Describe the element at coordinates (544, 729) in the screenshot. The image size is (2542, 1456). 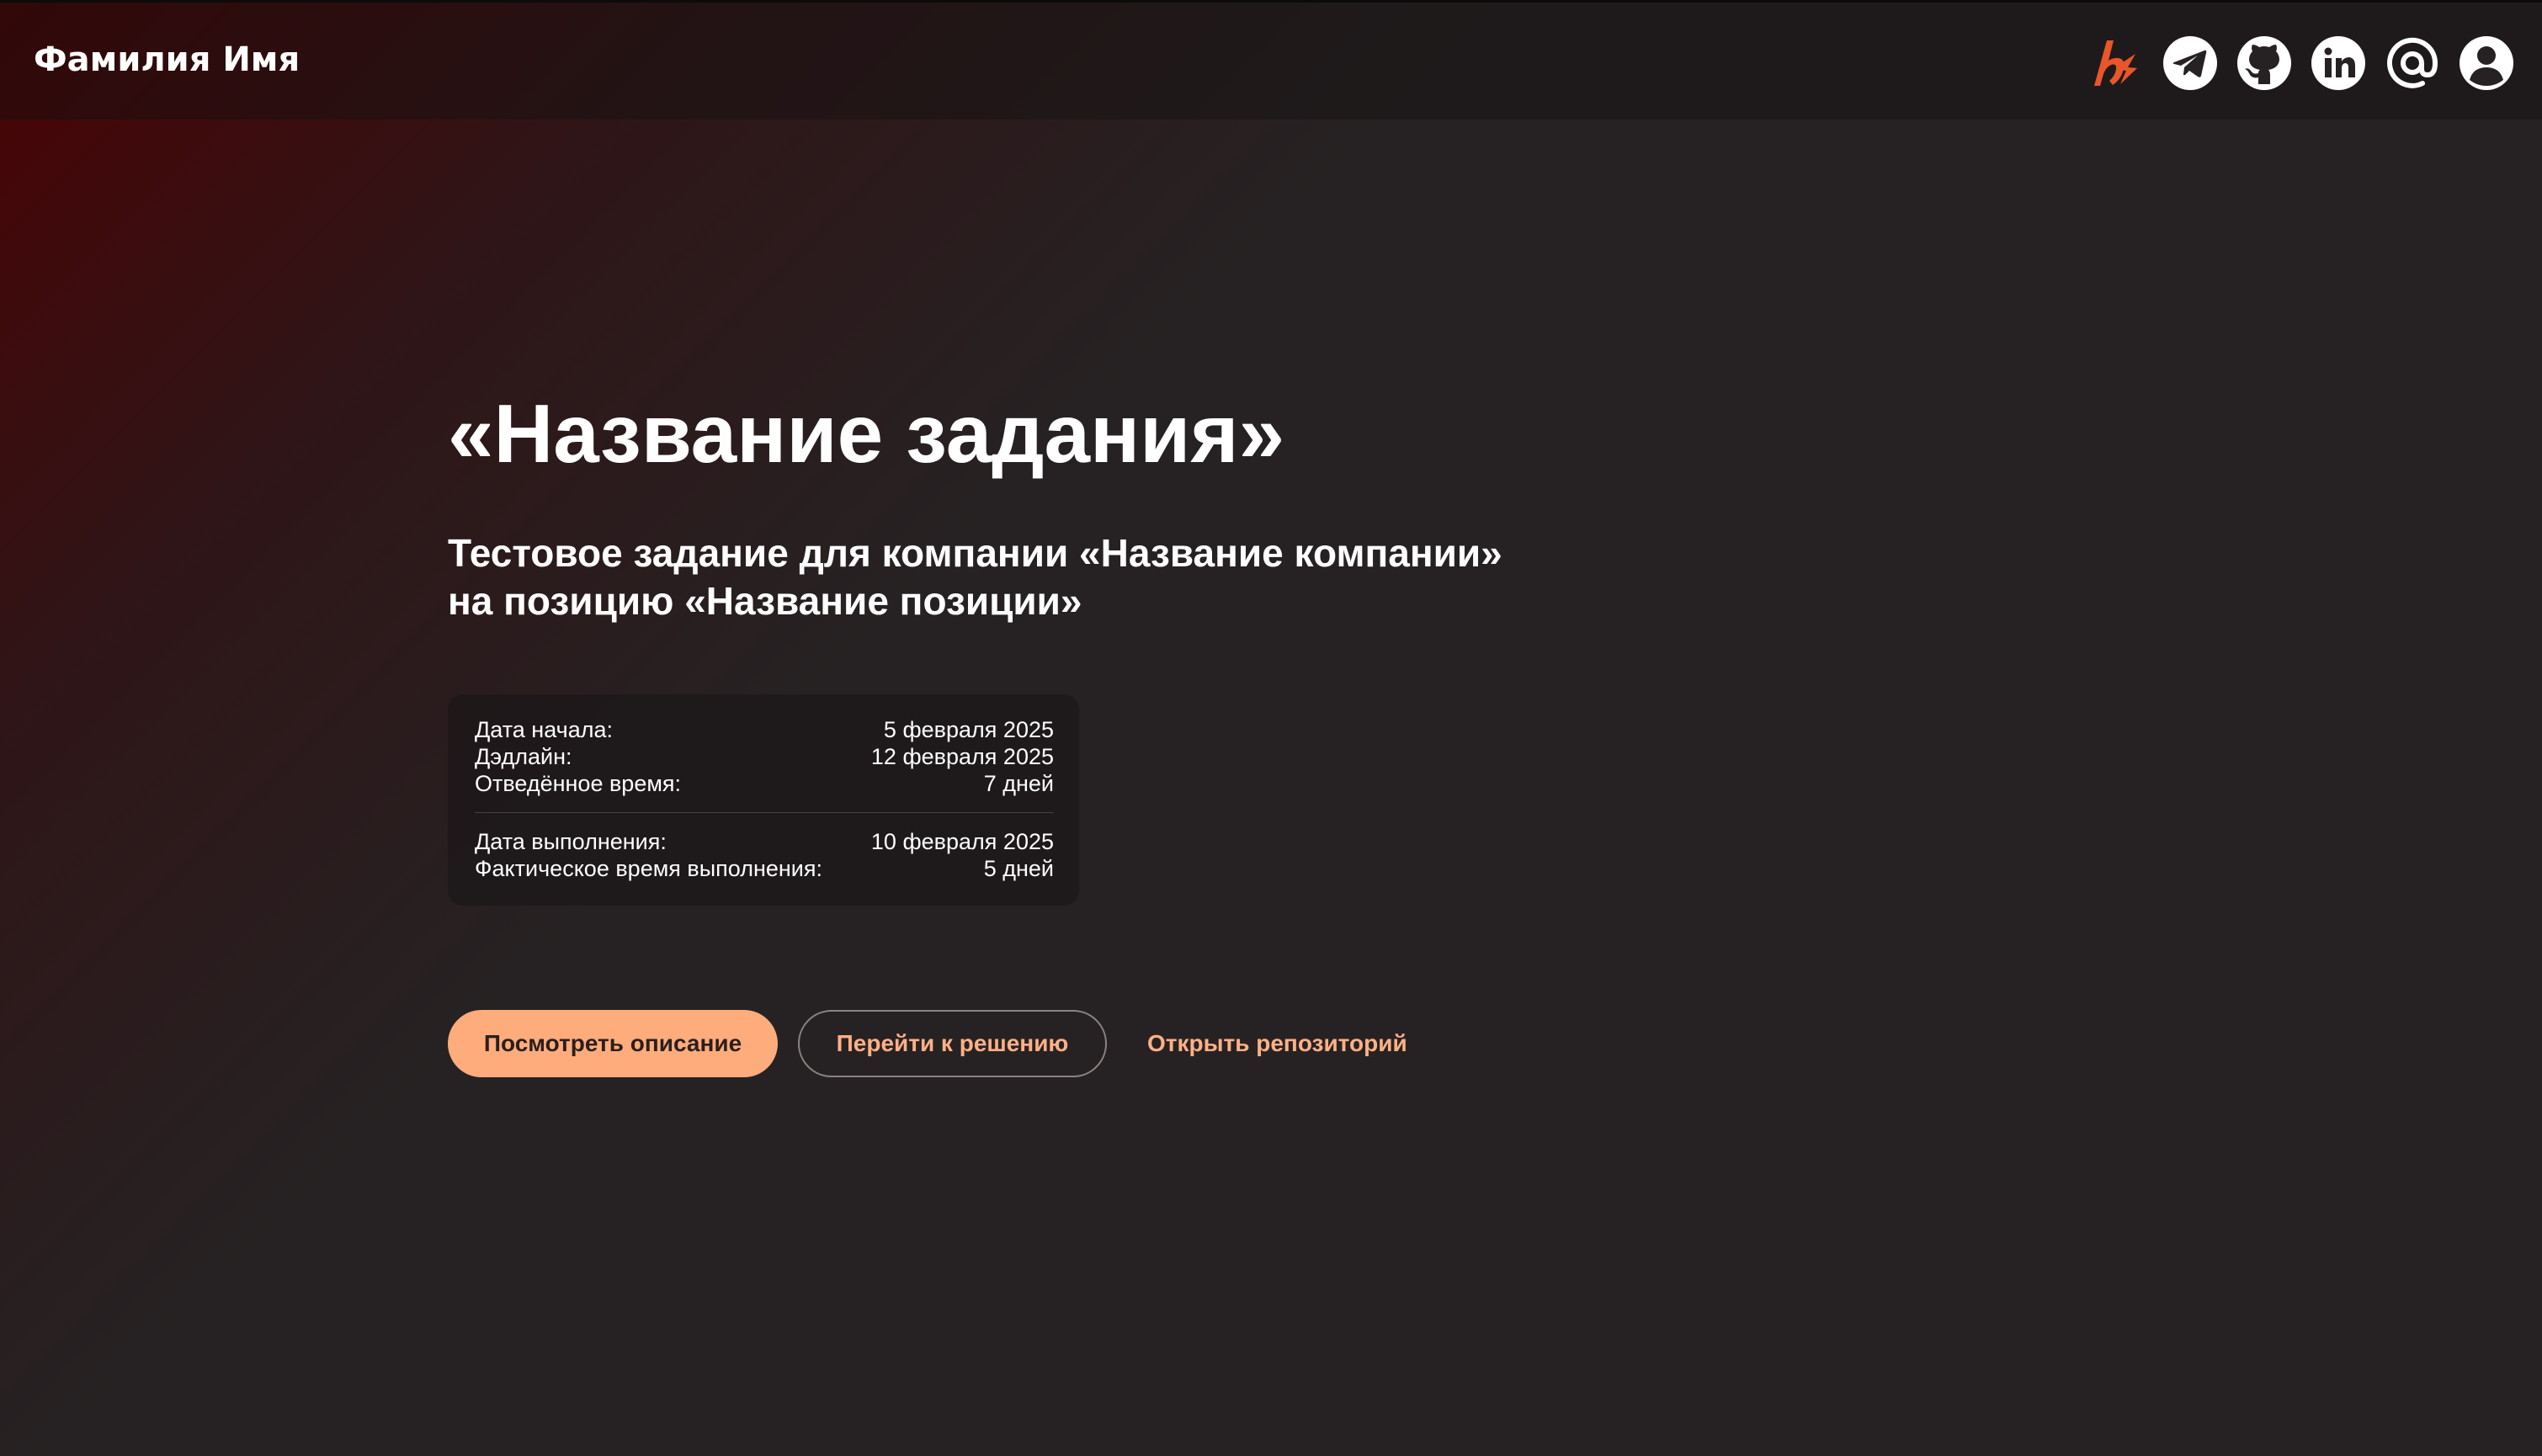
I see `info-label: Дата начала:` at that location.